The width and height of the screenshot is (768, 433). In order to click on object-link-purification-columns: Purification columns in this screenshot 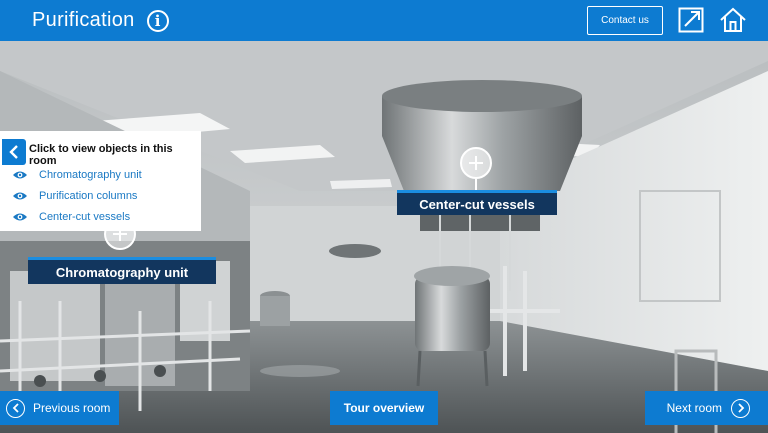, I will do `click(74, 196)`.